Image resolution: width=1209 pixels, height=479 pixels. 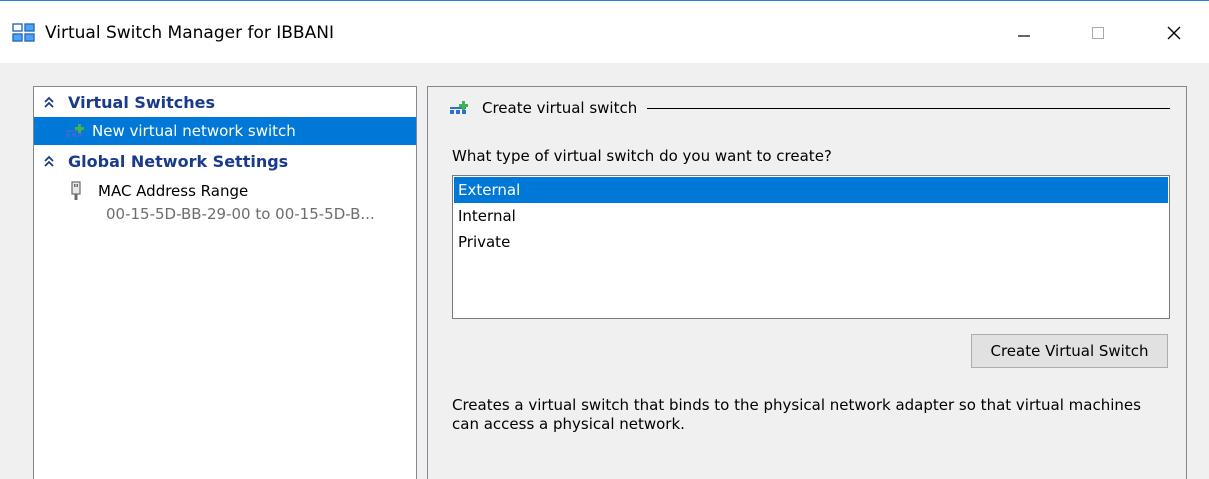 I want to click on switch-type-option-external: External, so click(x=811, y=190).